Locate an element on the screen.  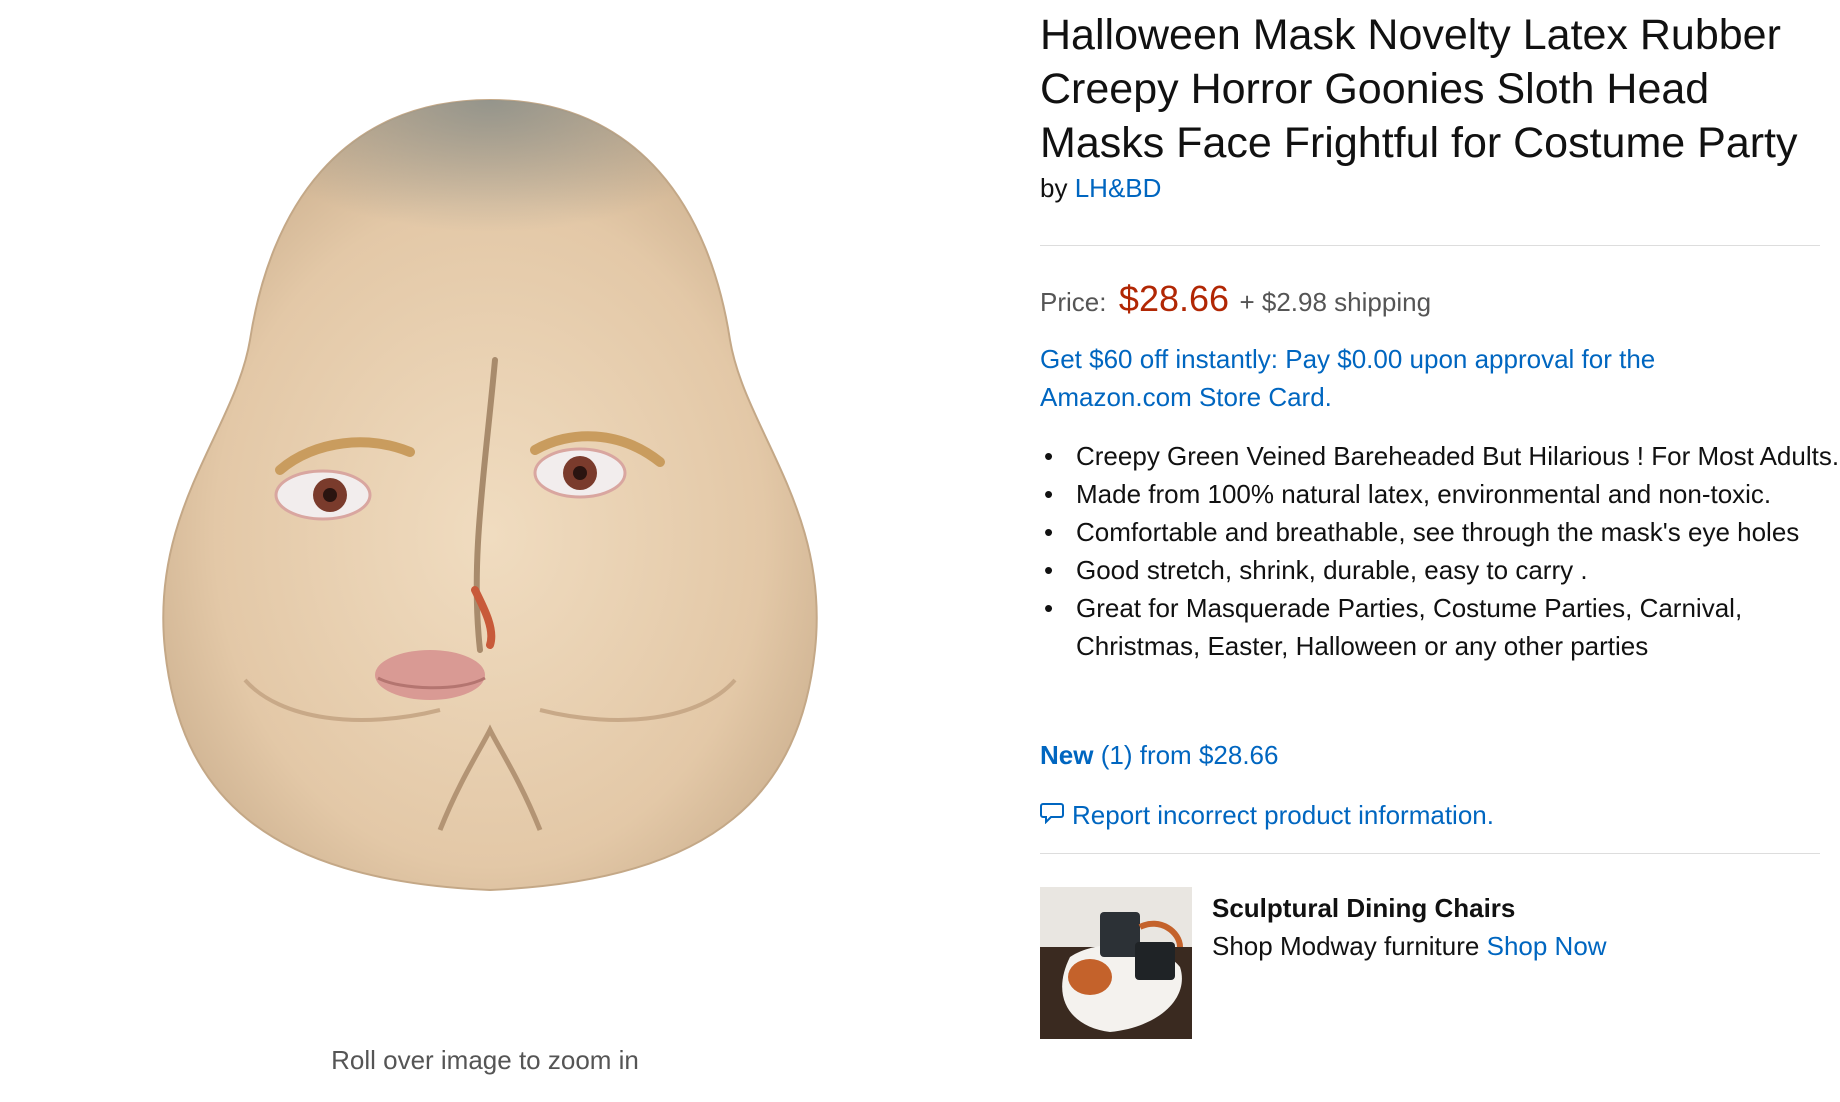
price-row: Price: $28.66 + $2.98 shipping is located at coordinates (1235, 303).